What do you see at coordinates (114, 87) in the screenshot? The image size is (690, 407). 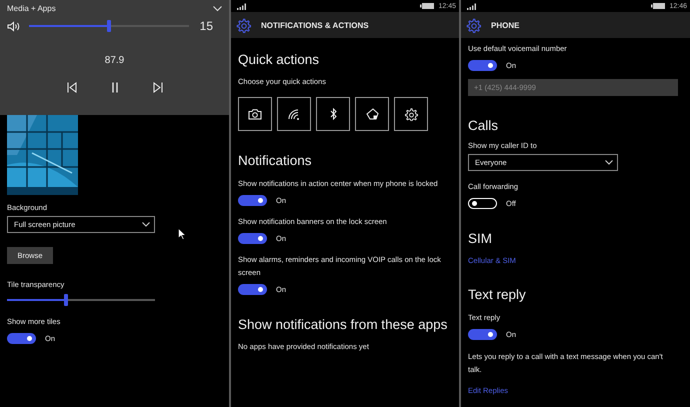 I see `pause-icon` at bounding box center [114, 87].